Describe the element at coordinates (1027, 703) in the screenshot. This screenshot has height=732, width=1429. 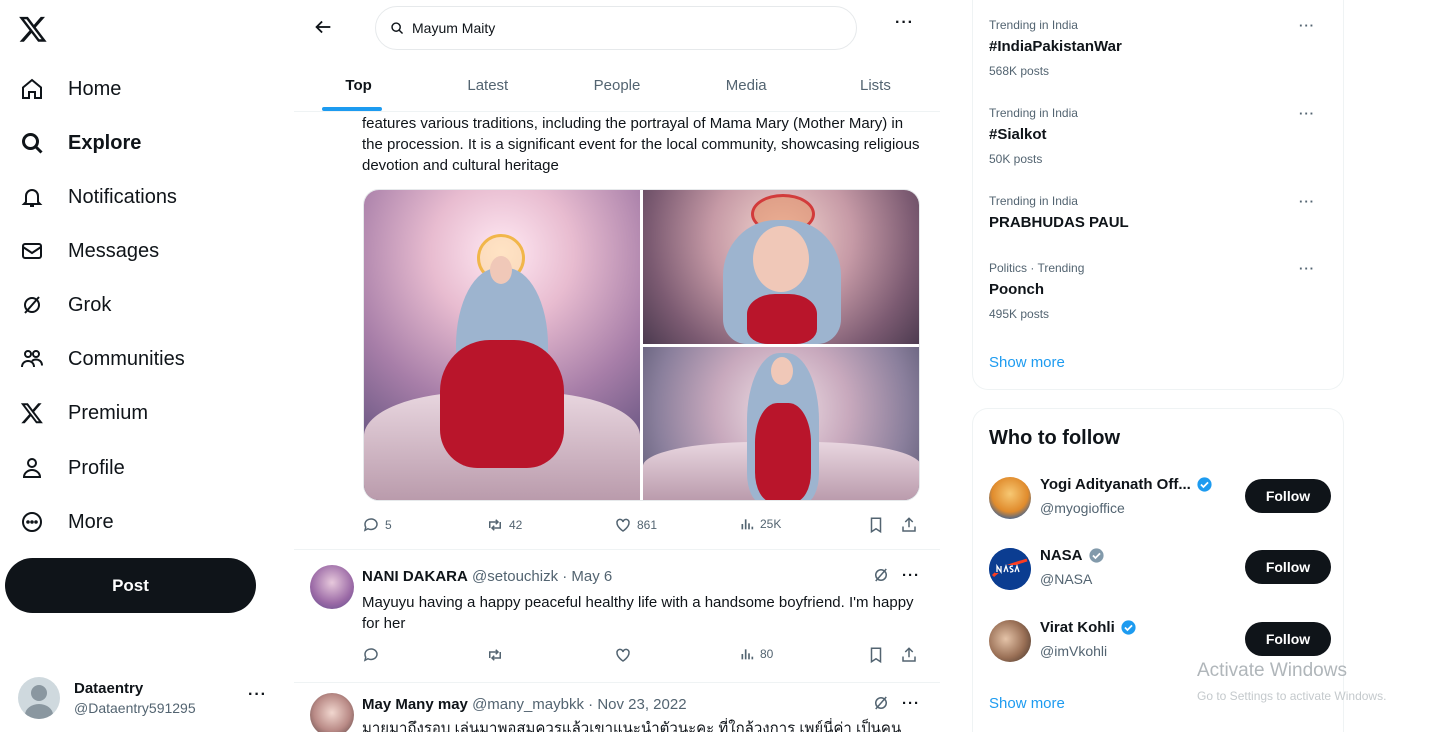
I see `follow-show-more-link: Show more` at that location.